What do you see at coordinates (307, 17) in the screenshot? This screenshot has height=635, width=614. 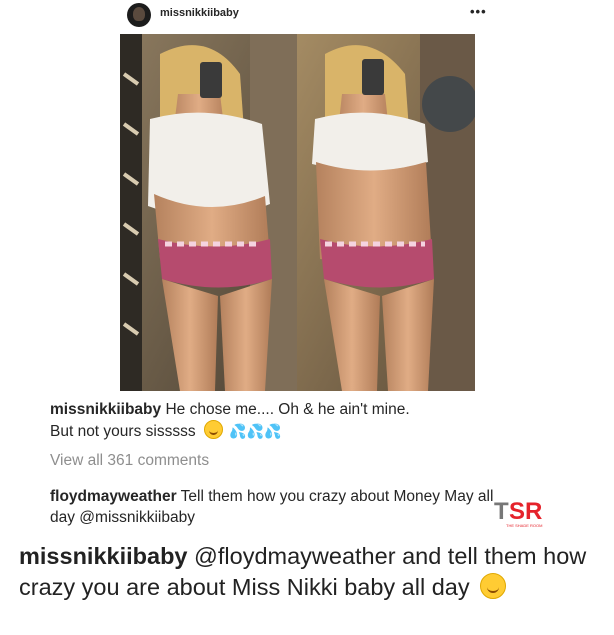 I see `post-header: missnikkiibaby •••` at bounding box center [307, 17].